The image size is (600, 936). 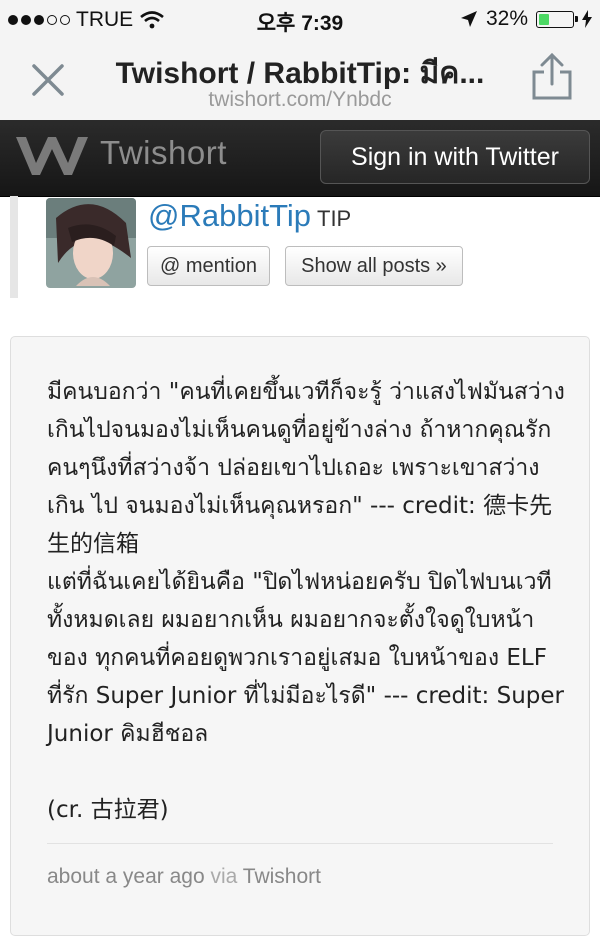 I want to click on close-button, so click(x=48, y=80).